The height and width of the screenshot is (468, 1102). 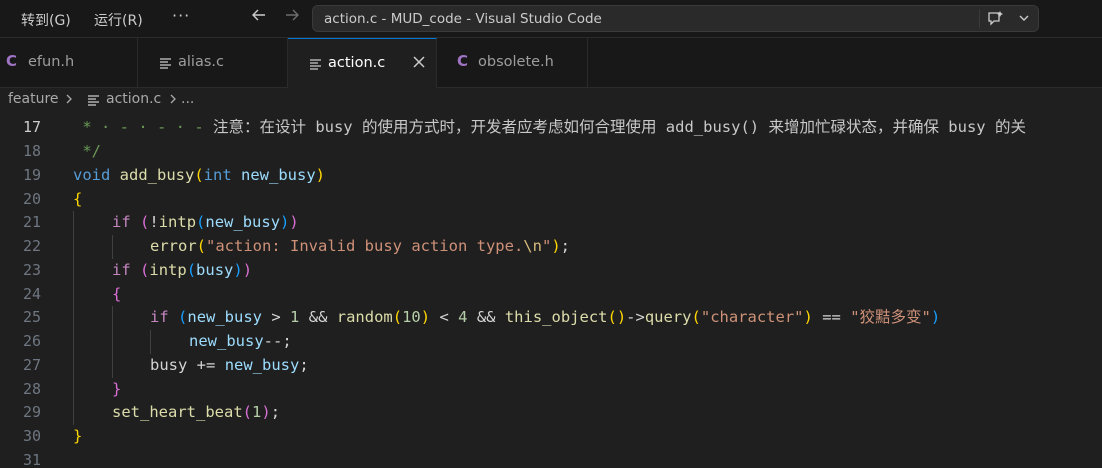 What do you see at coordinates (31, 317) in the screenshot?
I see `line-number: 25` at bounding box center [31, 317].